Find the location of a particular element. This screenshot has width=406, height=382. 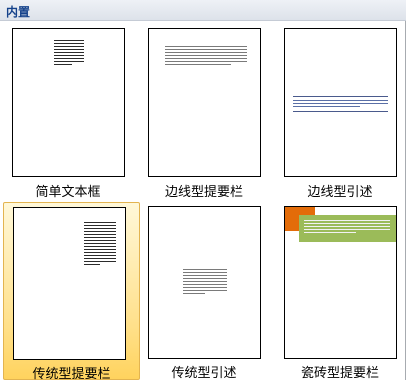

gallery-item-sideline-quote: 边线型引述 is located at coordinates (340, 112).